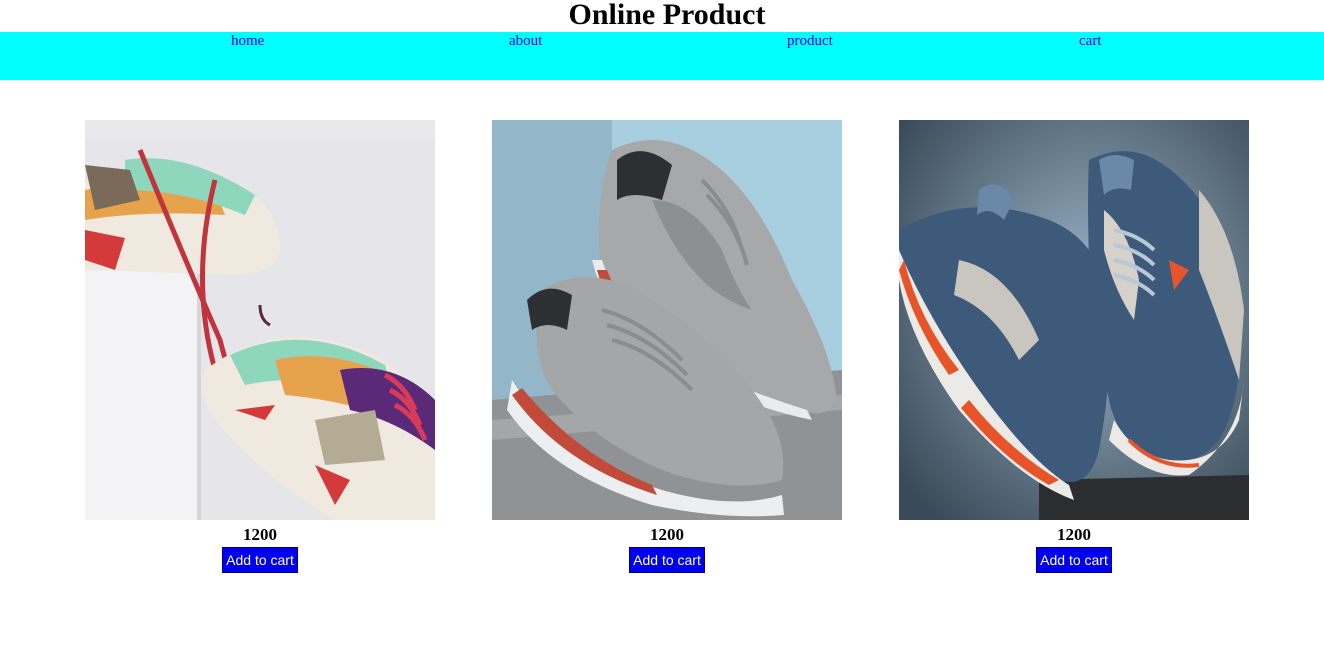 Image resolution: width=1324 pixels, height=647 pixels. Describe the element at coordinates (525, 41) in the screenshot. I see `nav-link-about: about` at that location.